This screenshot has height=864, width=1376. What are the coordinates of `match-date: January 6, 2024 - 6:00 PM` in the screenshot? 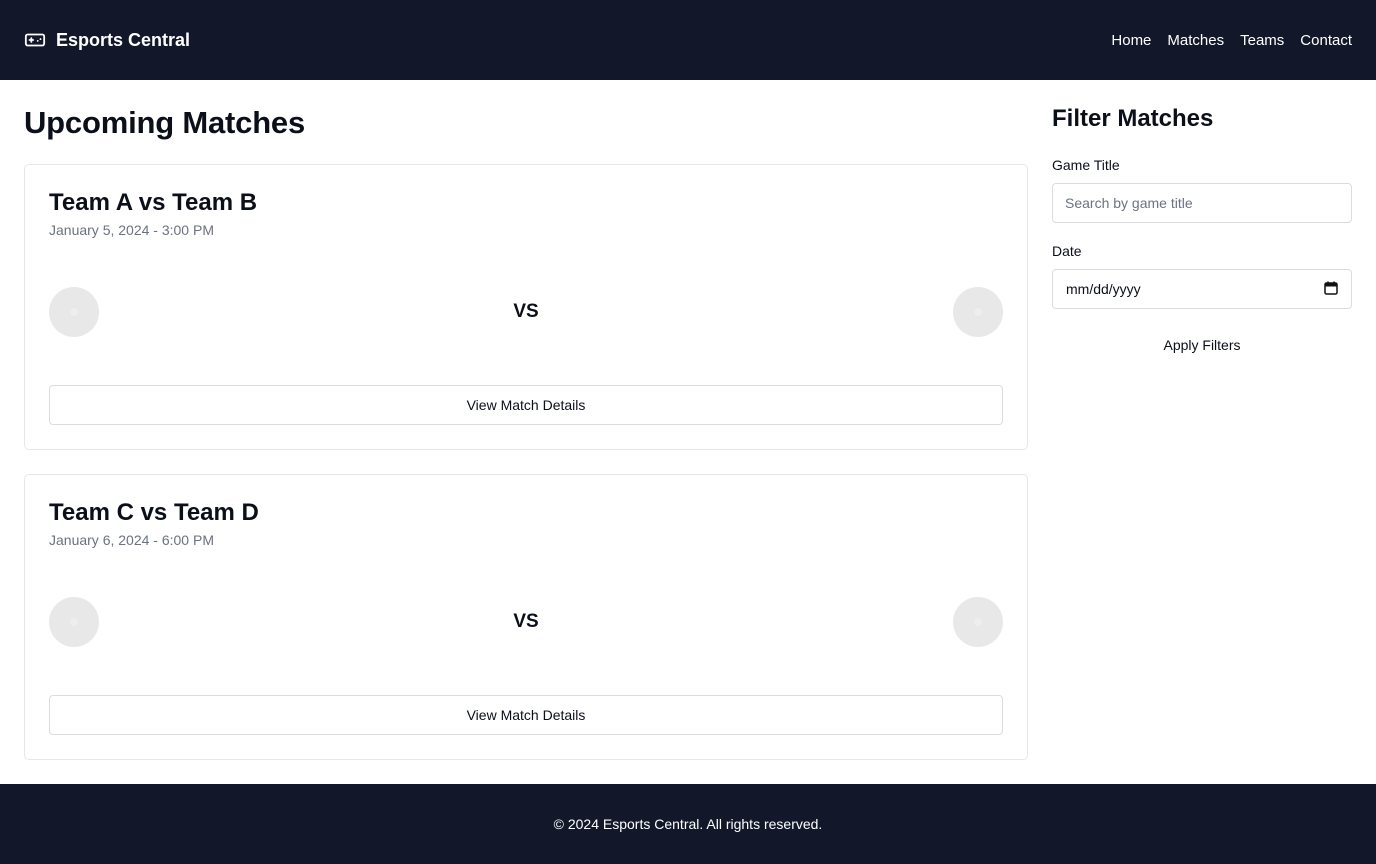 It's located at (131, 540).